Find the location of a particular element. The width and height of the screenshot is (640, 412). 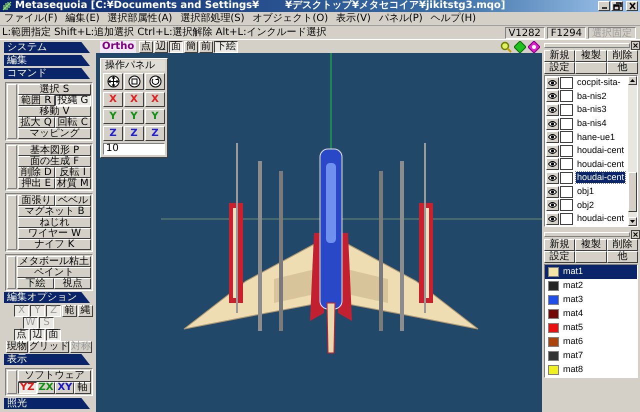

view-mode-button: 辺 is located at coordinates (161, 46).